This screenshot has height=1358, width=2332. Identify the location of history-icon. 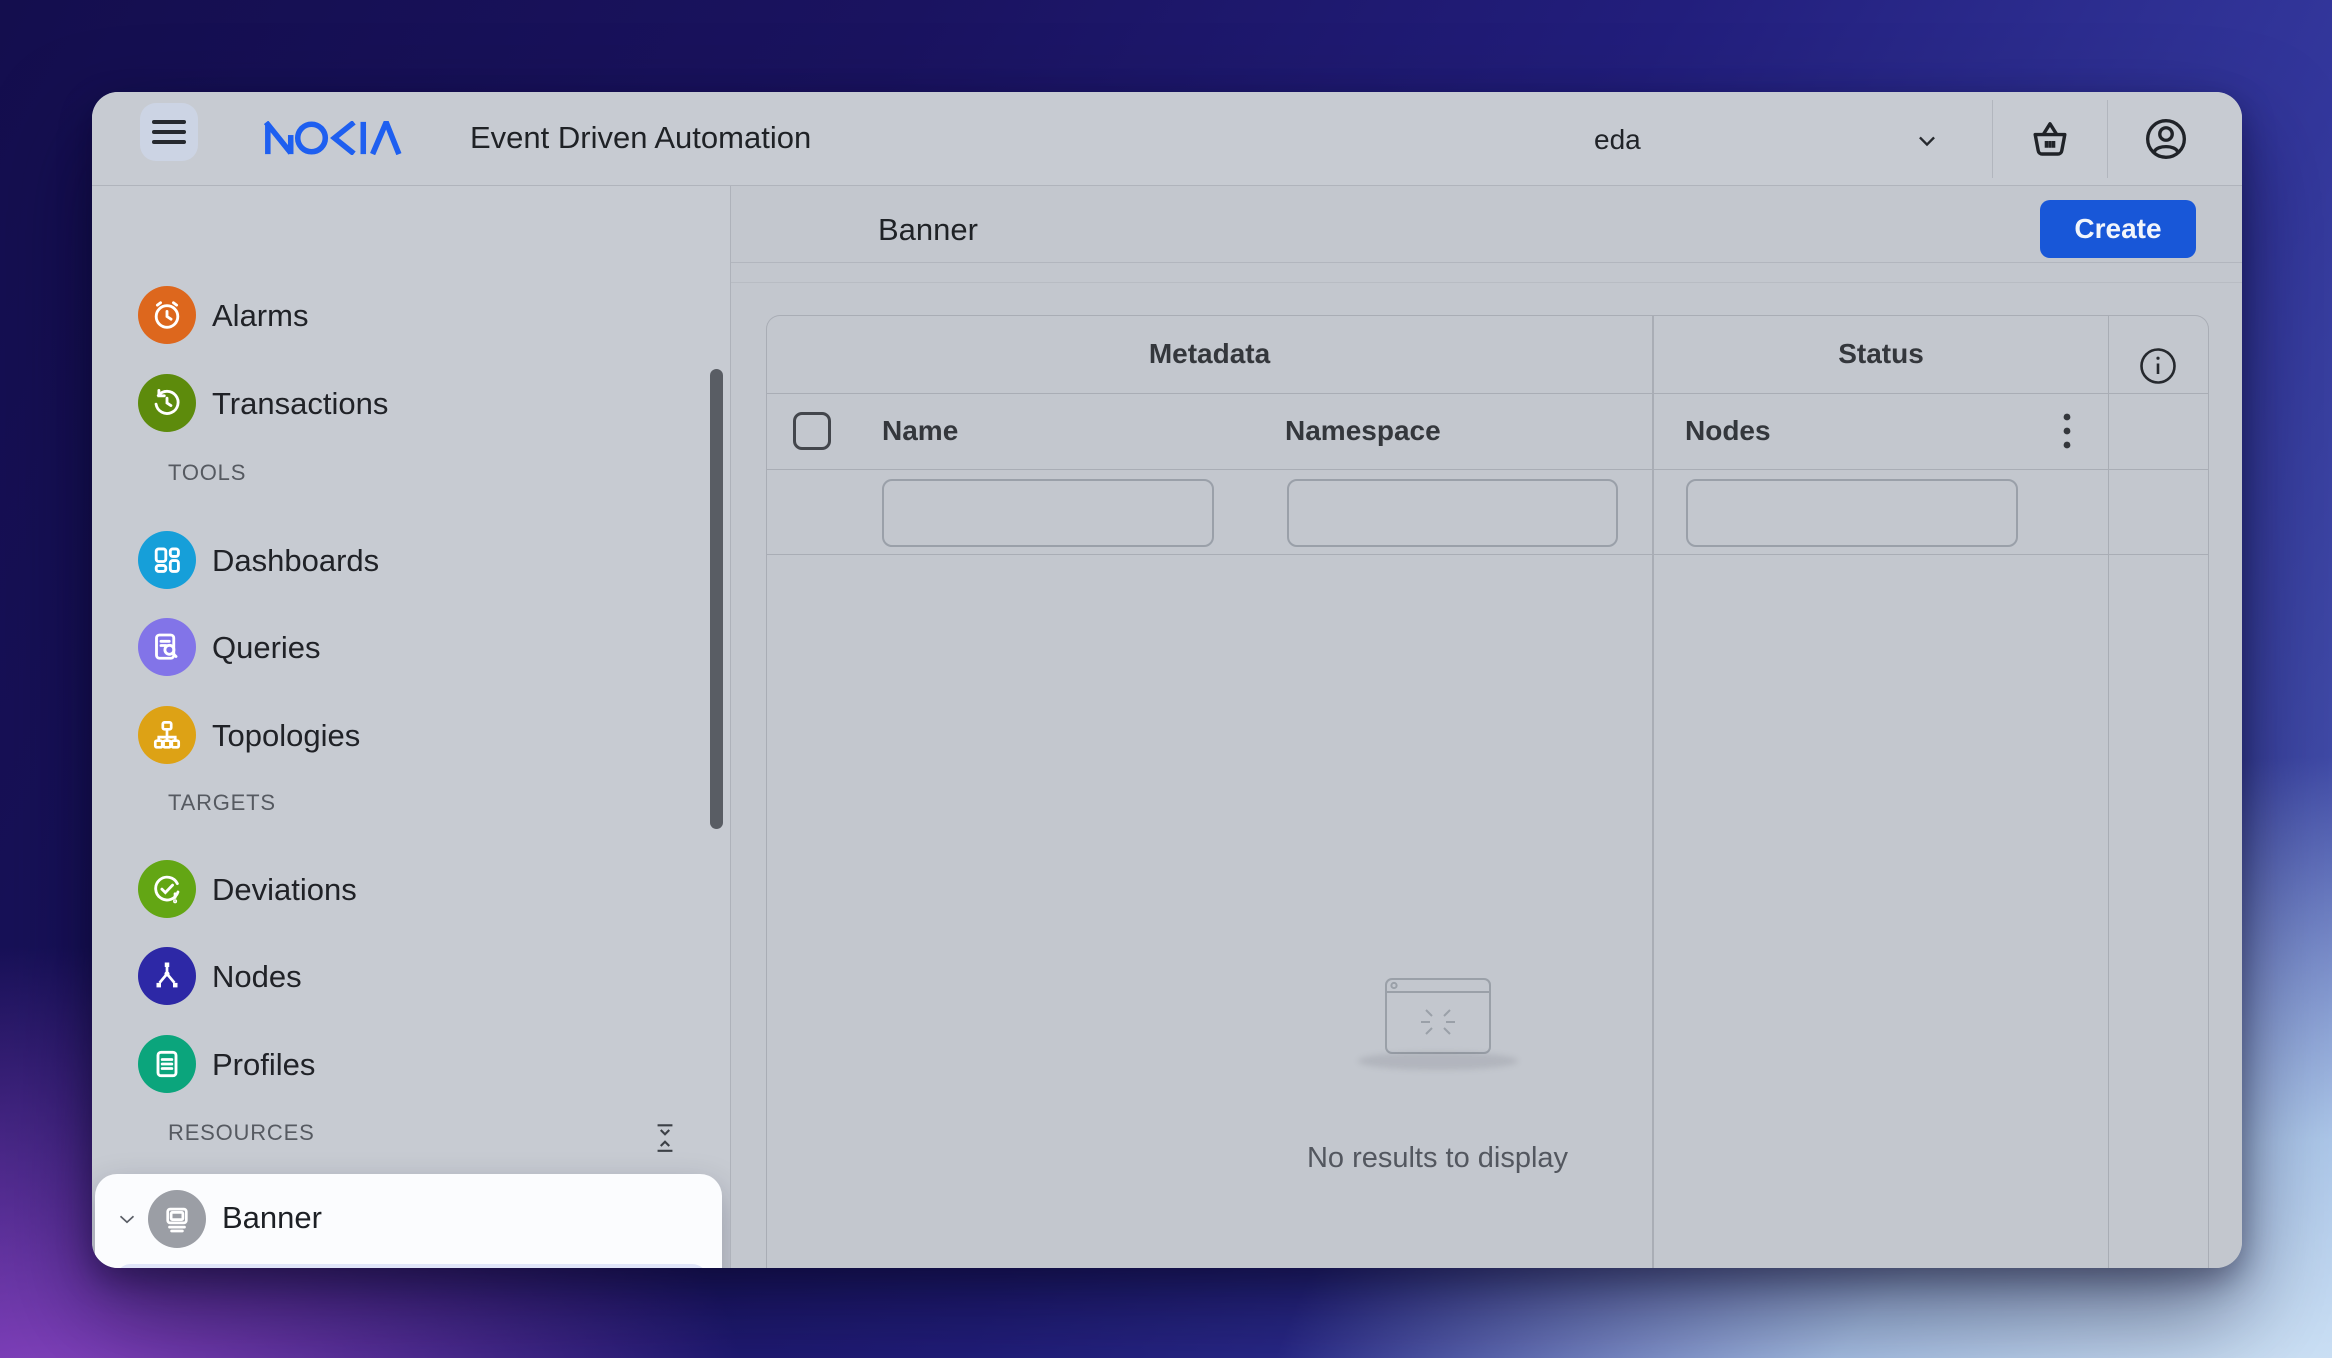
(167, 403).